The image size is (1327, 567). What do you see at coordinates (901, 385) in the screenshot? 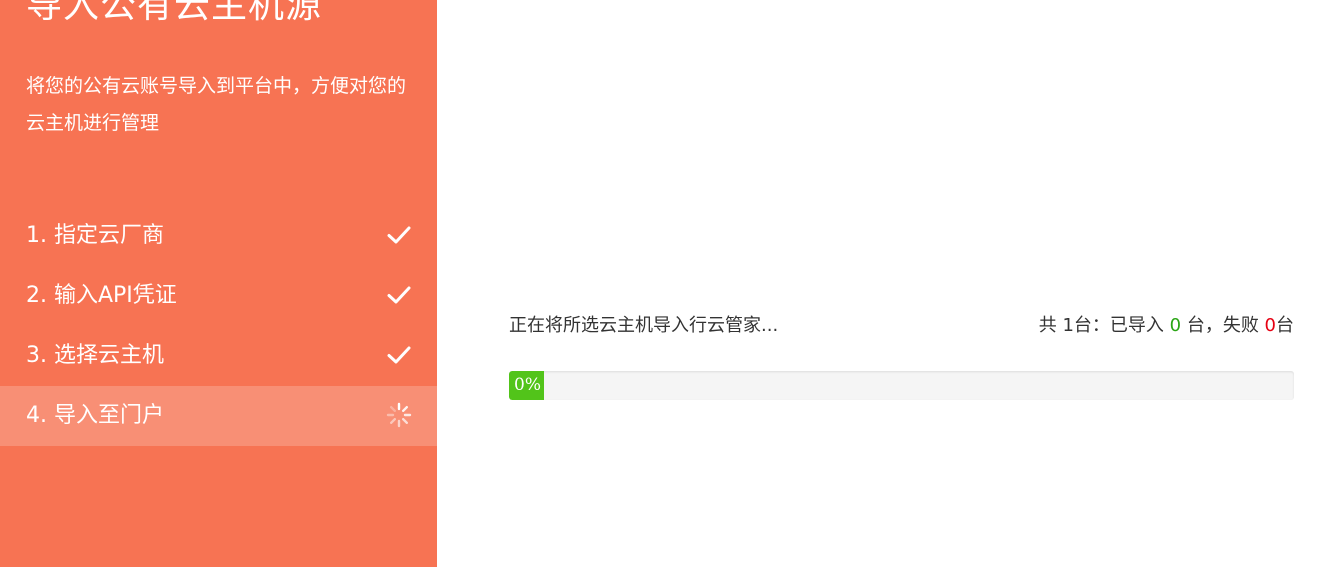
I see `import-progress-bar: 0%` at bounding box center [901, 385].